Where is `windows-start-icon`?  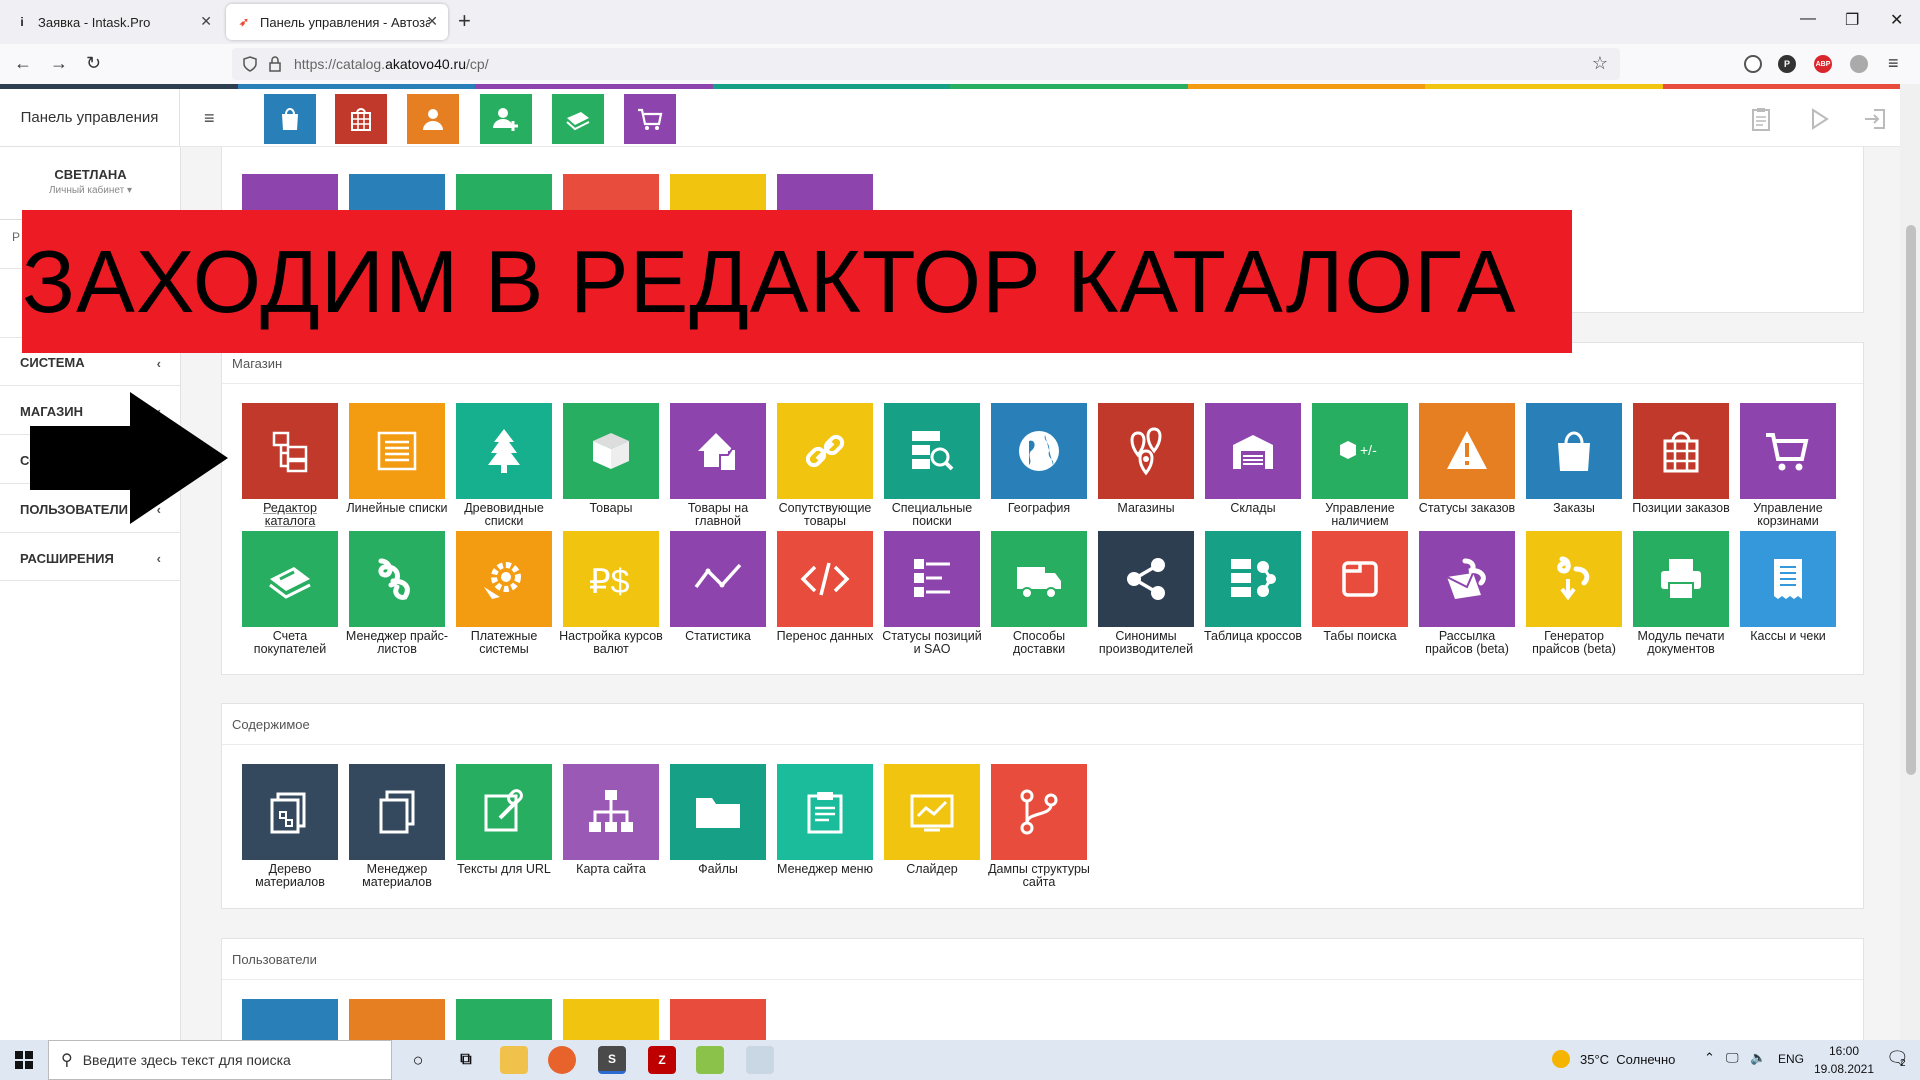 windows-start-icon is located at coordinates (24, 1060).